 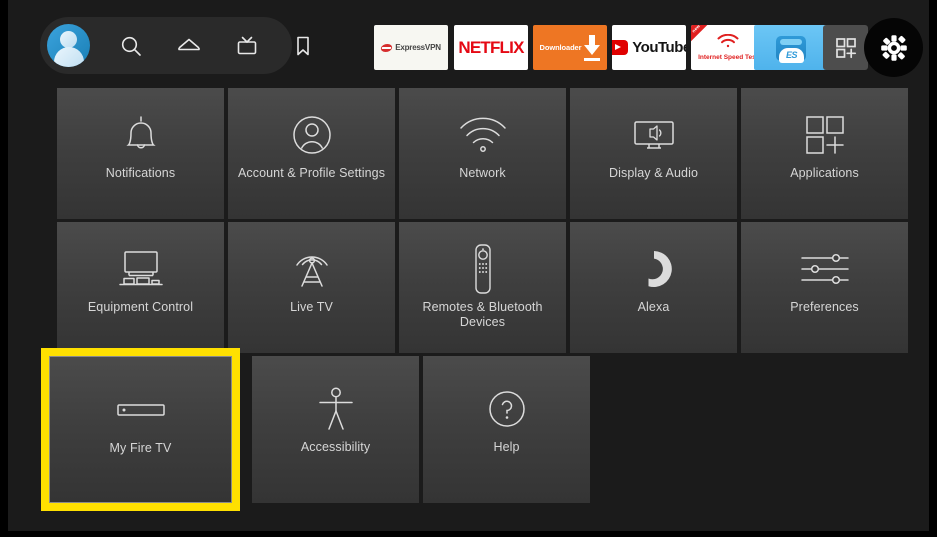 What do you see at coordinates (141, 135) in the screenshot?
I see `bell-icon` at bounding box center [141, 135].